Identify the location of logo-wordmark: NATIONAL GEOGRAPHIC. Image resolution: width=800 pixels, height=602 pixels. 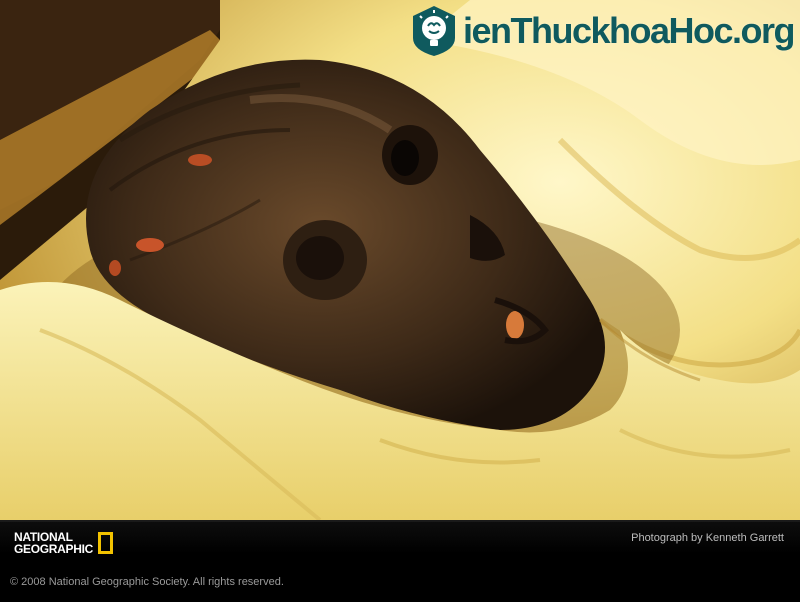
(53, 543).